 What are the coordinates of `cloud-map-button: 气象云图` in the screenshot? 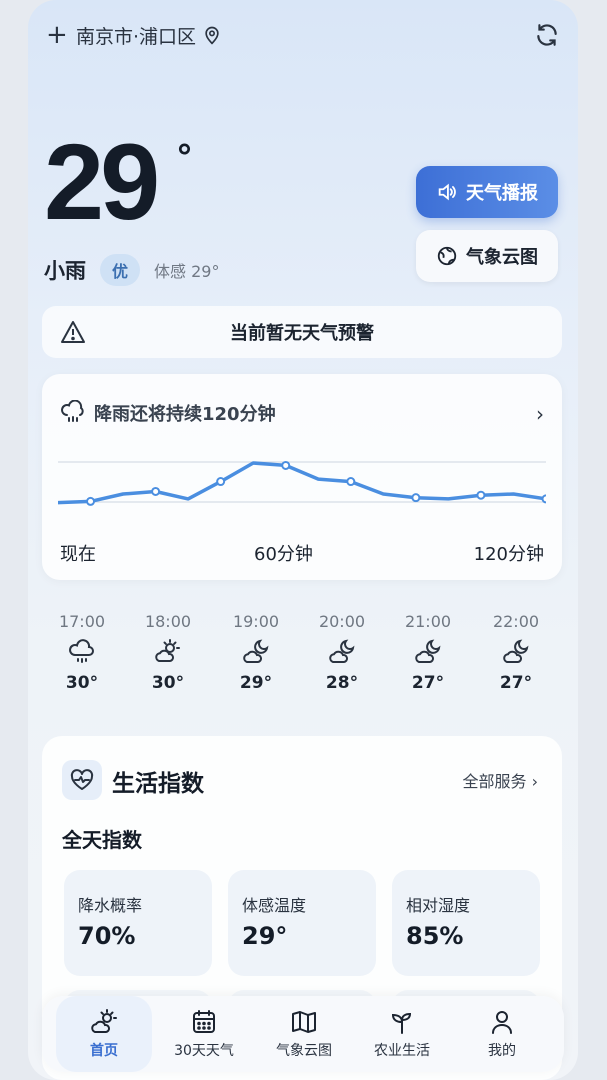 It's located at (487, 256).